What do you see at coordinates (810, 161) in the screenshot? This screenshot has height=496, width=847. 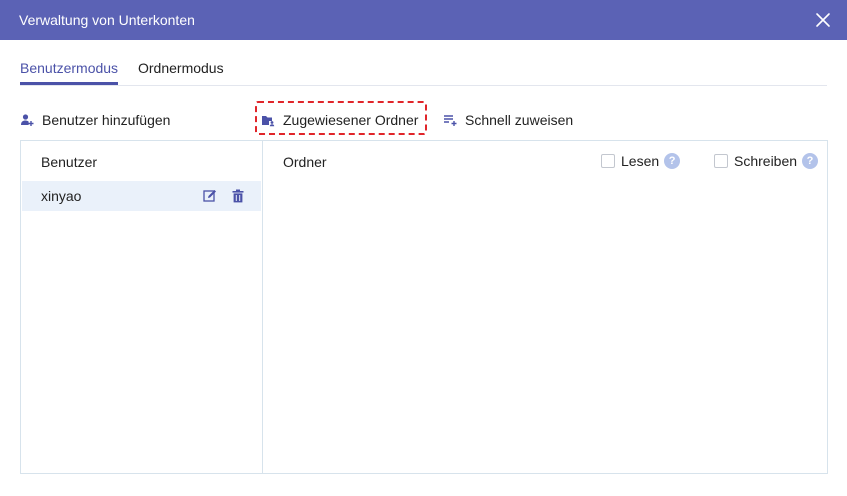 I see `write-help-icon: ?` at bounding box center [810, 161].